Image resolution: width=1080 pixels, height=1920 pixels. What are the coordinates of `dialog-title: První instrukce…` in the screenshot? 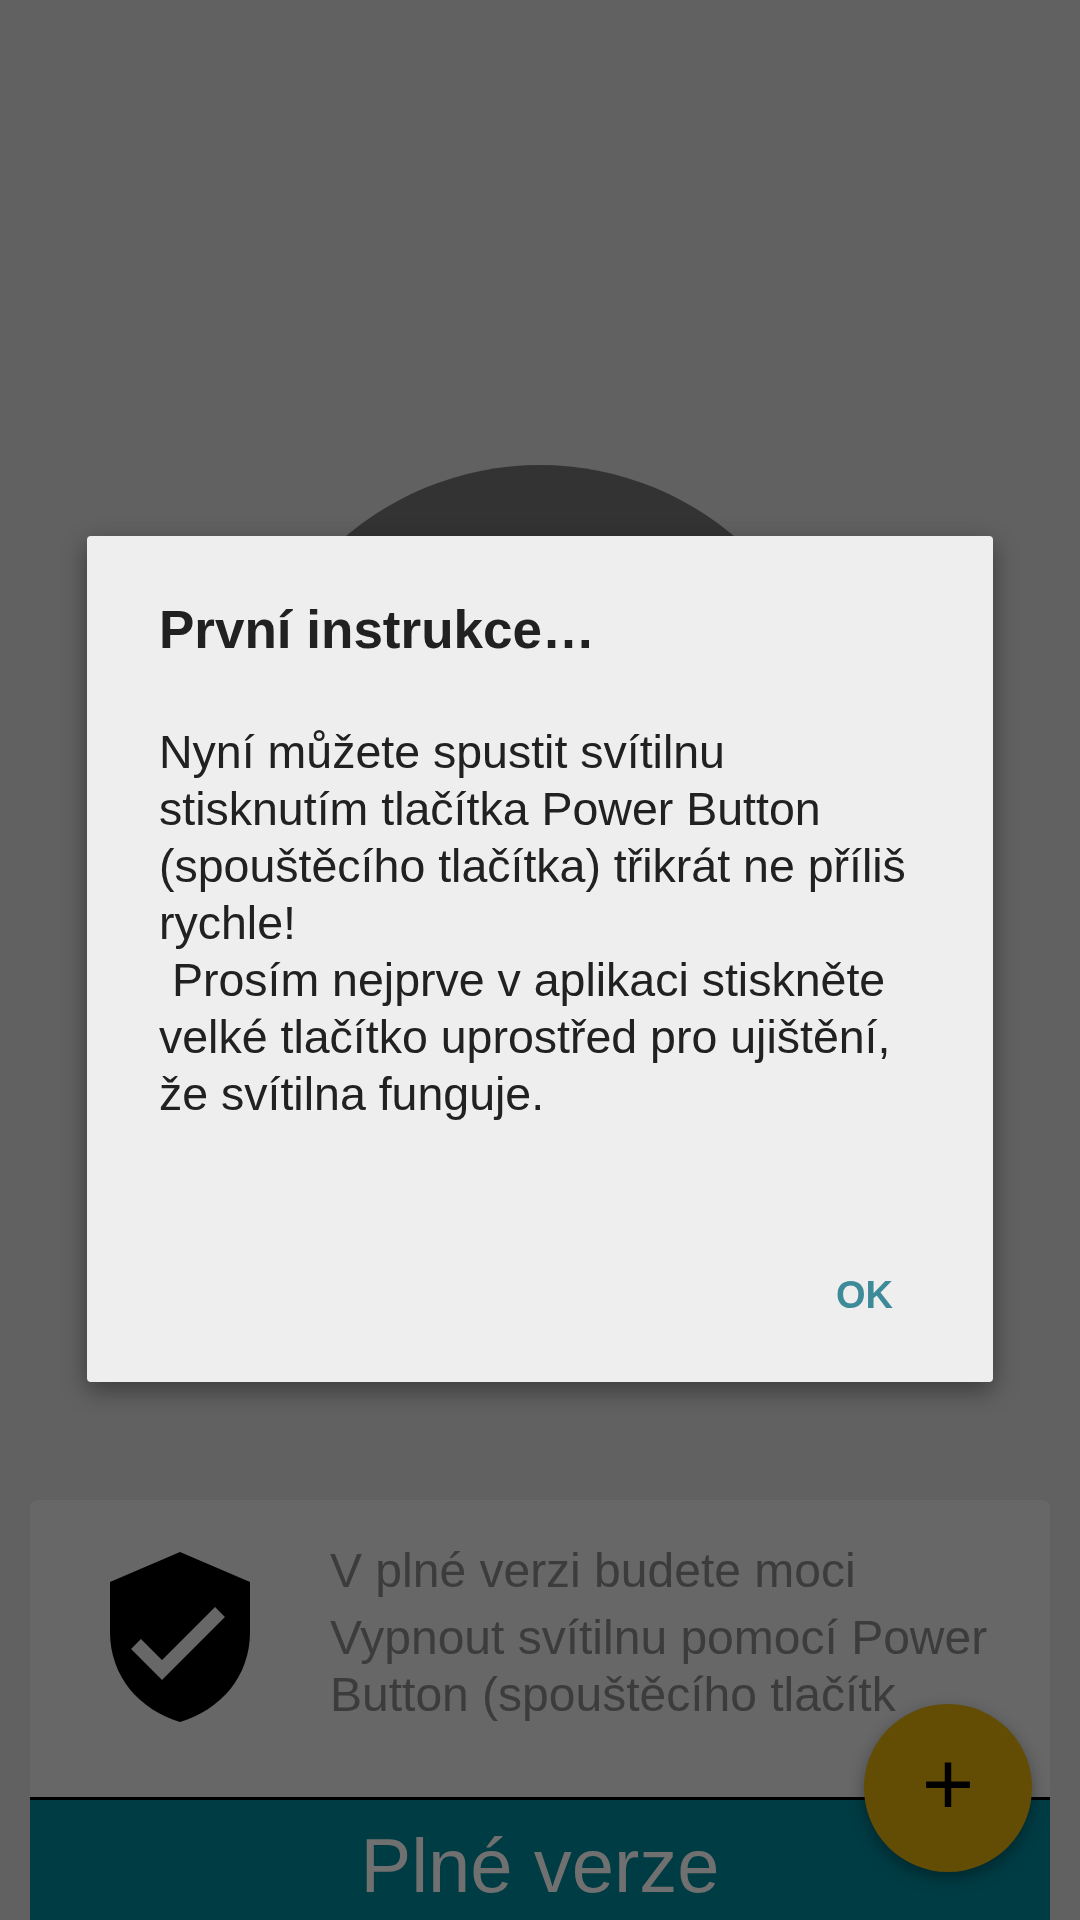 It's located at (377, 630).